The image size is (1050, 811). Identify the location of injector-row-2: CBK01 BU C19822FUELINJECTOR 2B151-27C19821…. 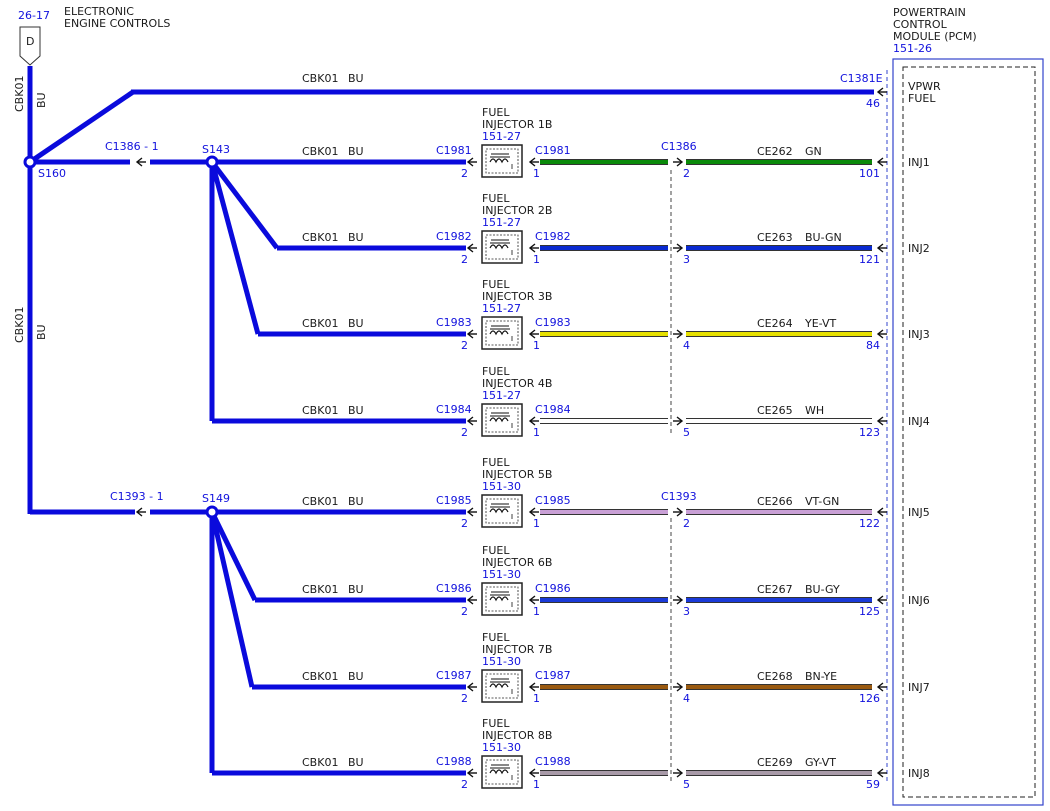
(603, 229).